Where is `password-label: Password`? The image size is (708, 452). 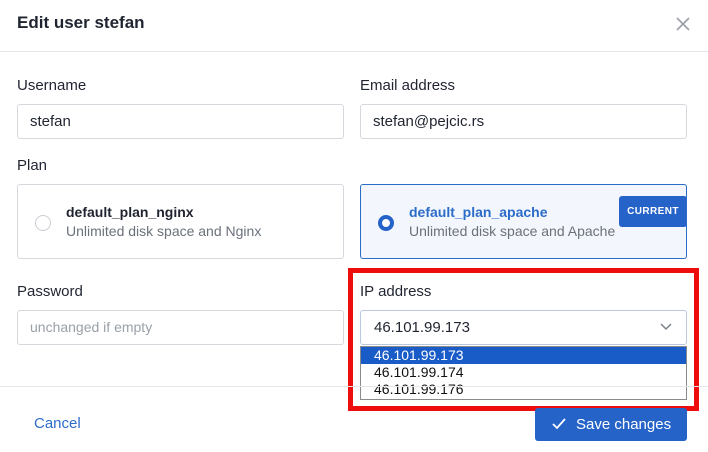
password-label: Password is located at coordinates (50, 291).